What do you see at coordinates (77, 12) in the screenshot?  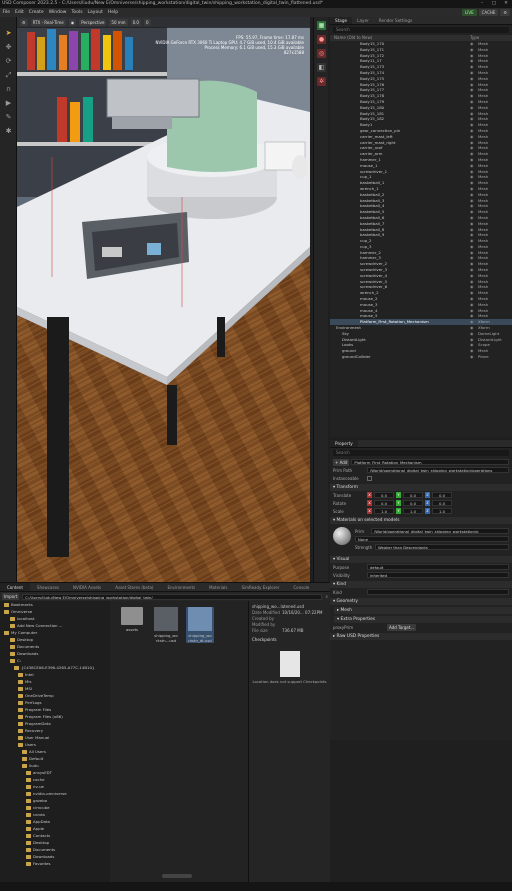 I see `menu-tools: Tools` at bounding box center [77, 12].